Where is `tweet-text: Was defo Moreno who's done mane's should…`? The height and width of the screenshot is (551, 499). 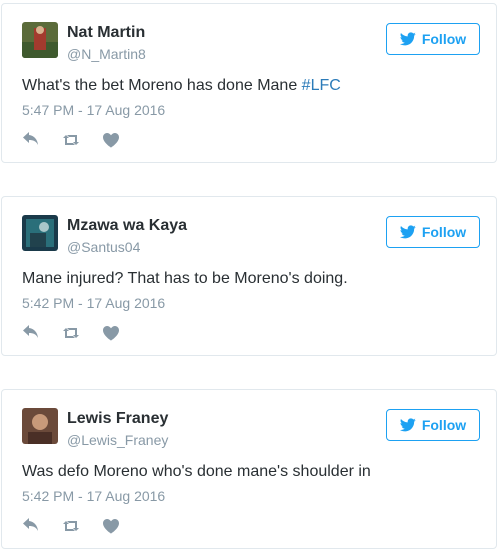 tweet-text: Was defo Moreno who's done mane's should… is located at coordinates (196, 472).